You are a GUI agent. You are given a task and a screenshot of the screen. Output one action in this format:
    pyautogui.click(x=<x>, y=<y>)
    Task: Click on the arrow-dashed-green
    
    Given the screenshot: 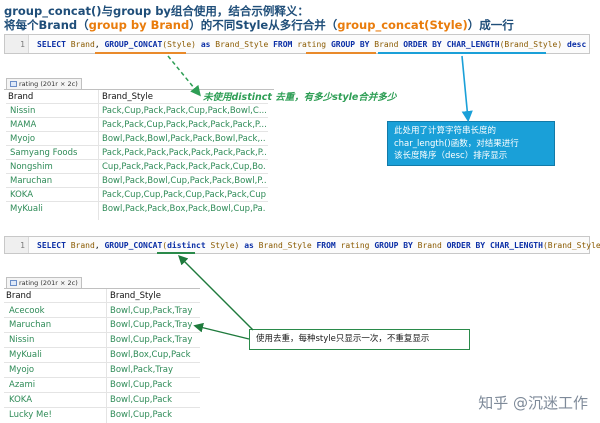 What is the action you would take?
    pyautogui.click(x=184, y=76)
    